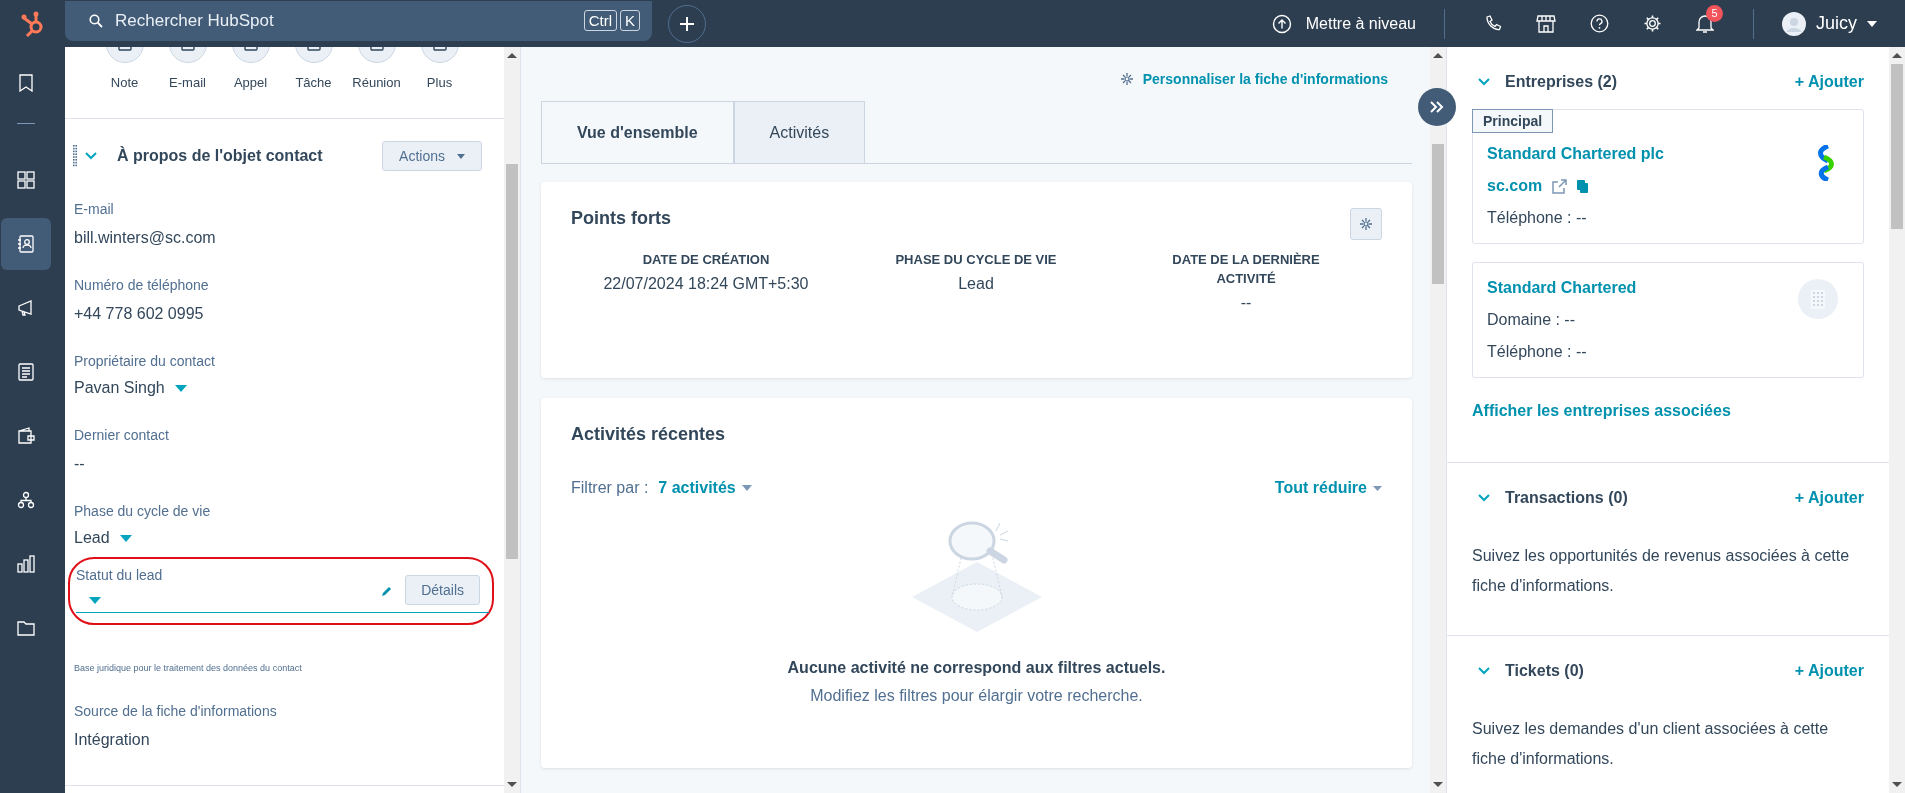  What do you see at coordinates (439, 68) in the screenshot?
I see `quick-action: Plus` at bounding box center [439, 68].